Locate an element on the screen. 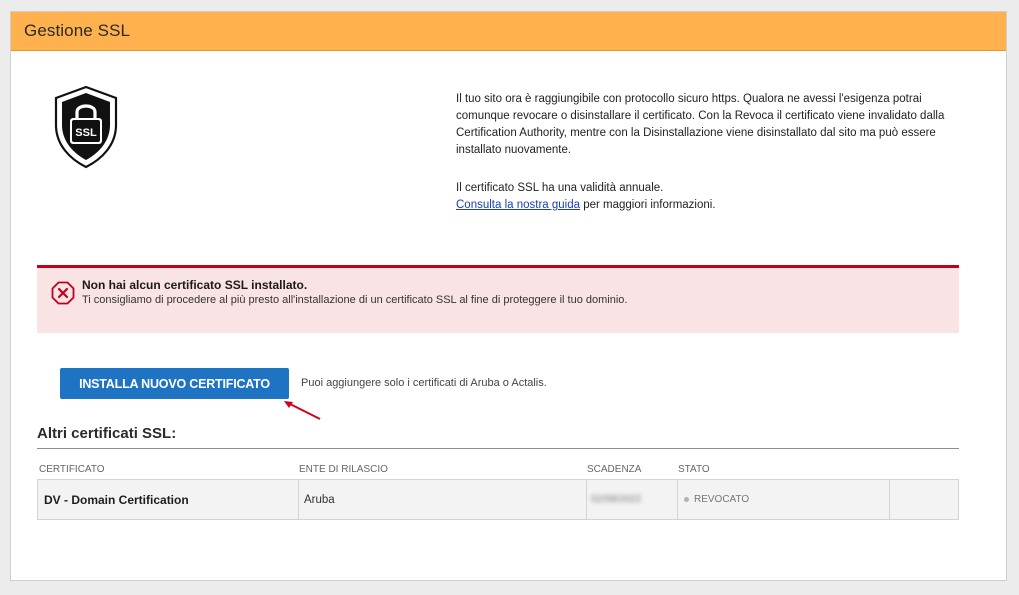 This screenshot has width=1019, height=595. ssl-shield-label: SSL is located at coordinates (86, 133).